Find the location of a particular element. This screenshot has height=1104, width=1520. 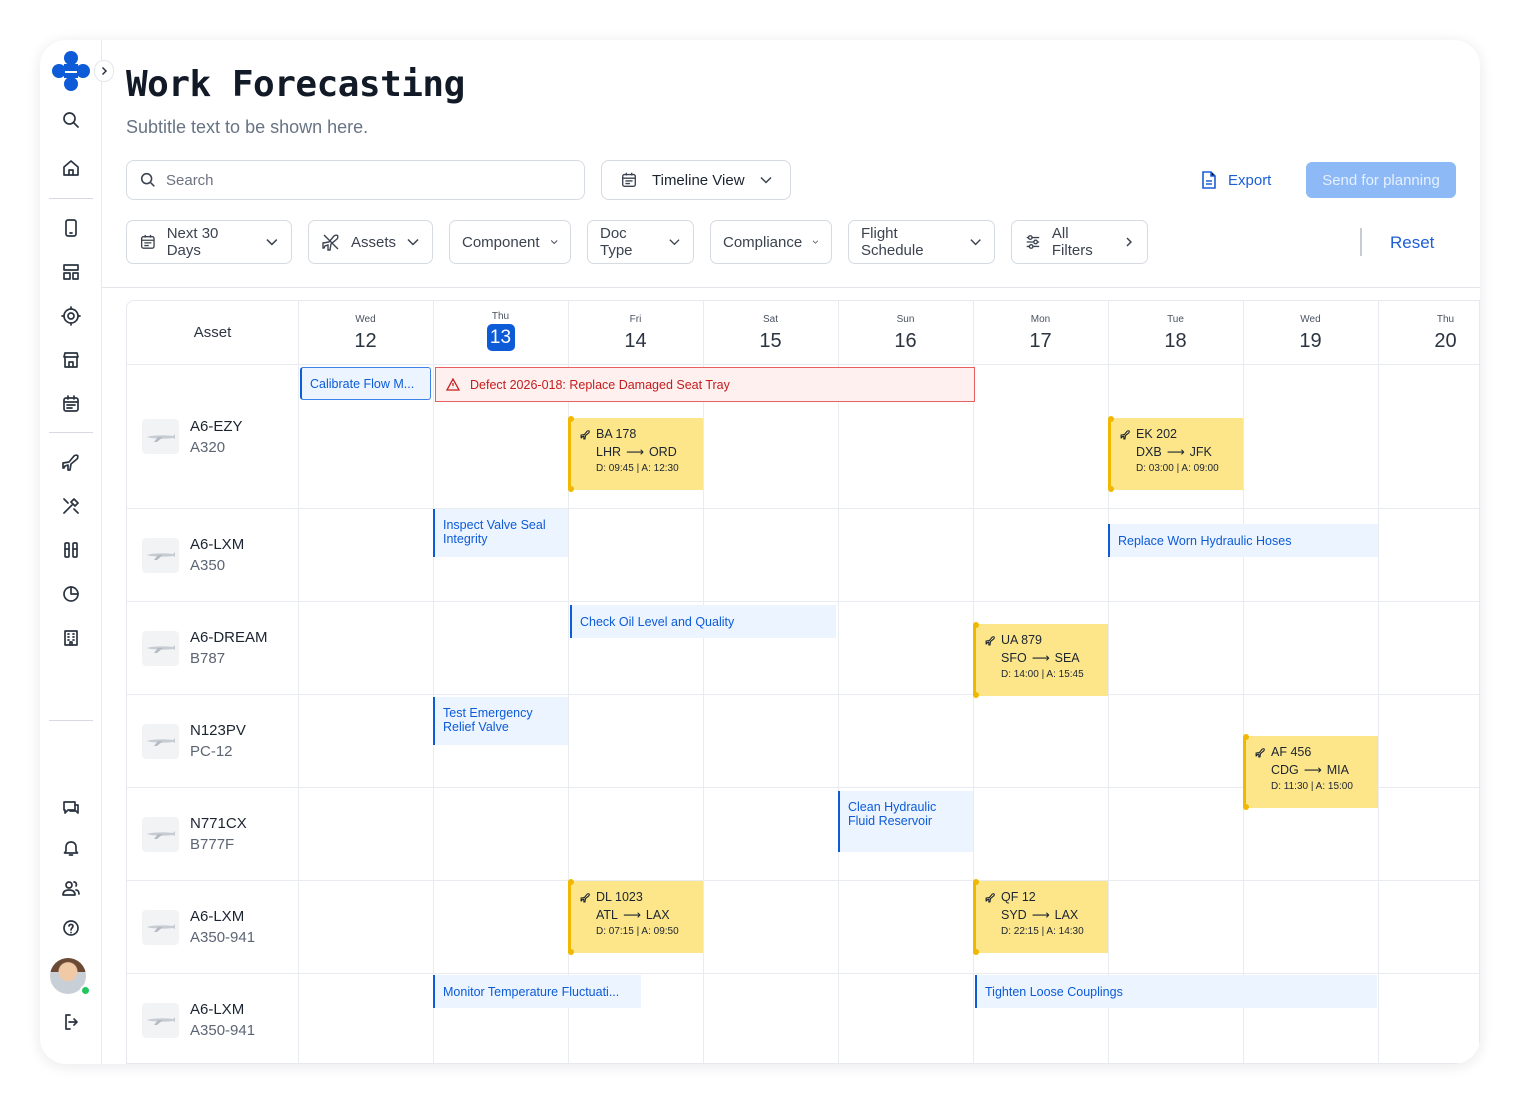

all-filters-button: All Filters is located at coordinates (1079, 242).